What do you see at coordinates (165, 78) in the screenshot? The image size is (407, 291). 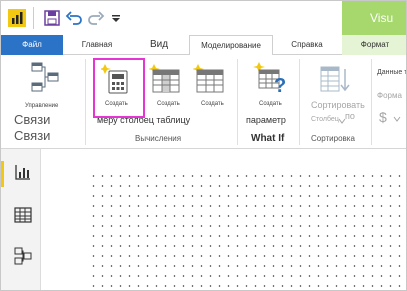 I see `new-column-icon` at bounding box center [165, 78].